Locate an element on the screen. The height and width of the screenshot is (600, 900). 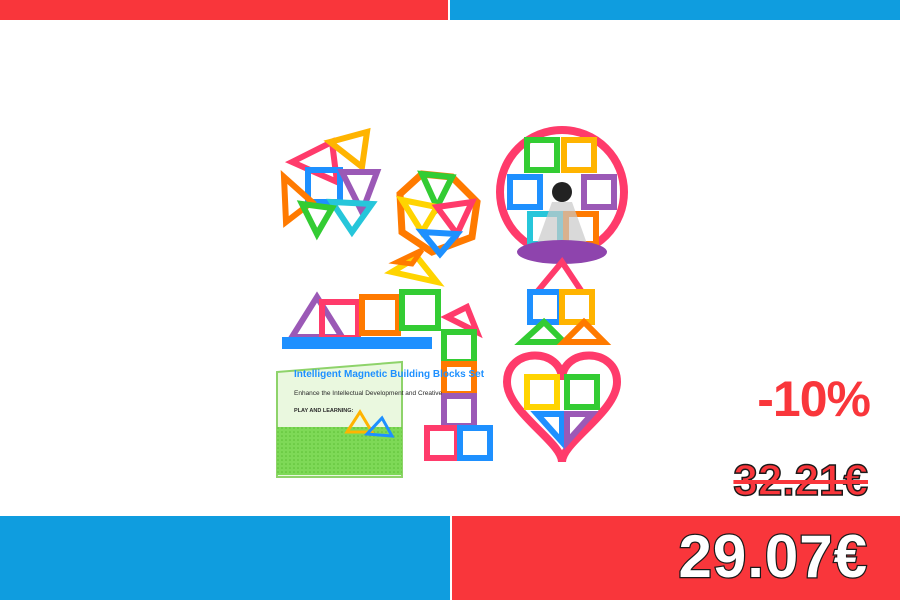
block-structure-bridge is located at coordinates (363, 298).